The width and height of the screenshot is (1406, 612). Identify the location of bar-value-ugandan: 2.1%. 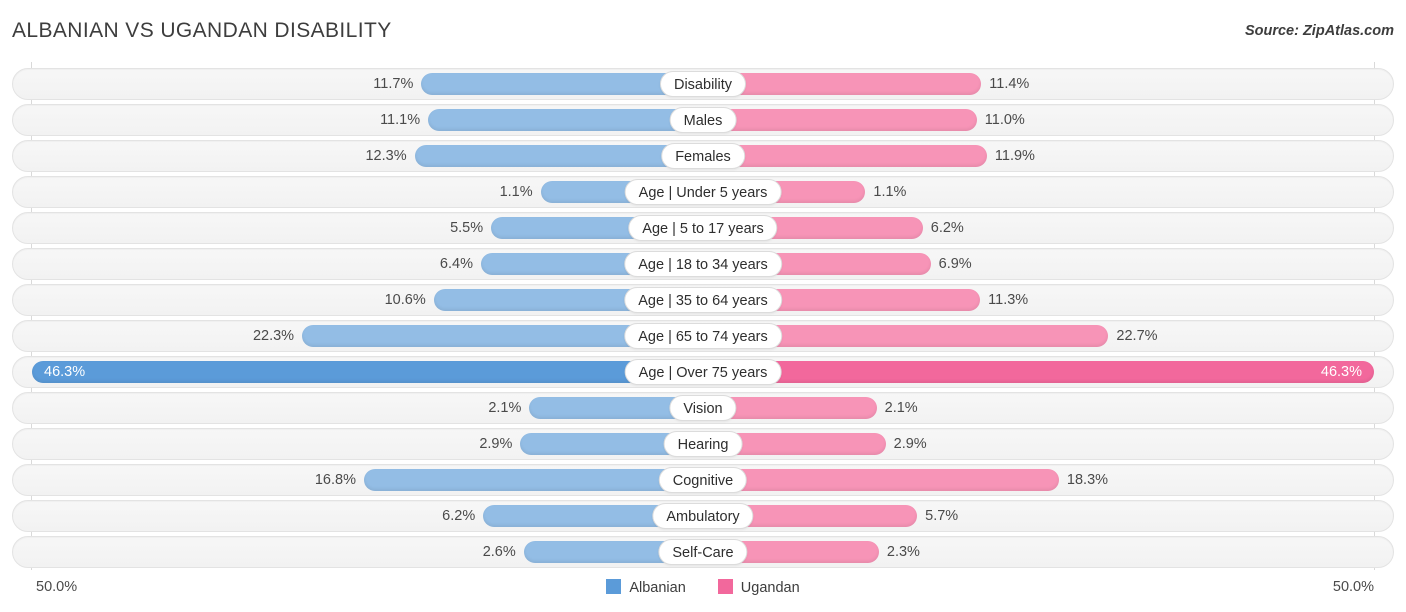
(901, 408).